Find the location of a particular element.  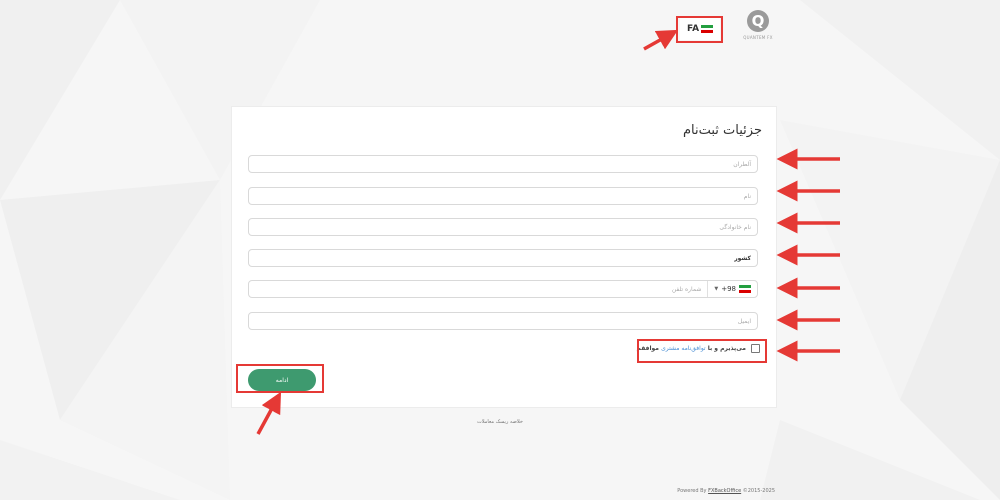

country-code-selector: ▼ +98 is located at coordinates (732, 289).